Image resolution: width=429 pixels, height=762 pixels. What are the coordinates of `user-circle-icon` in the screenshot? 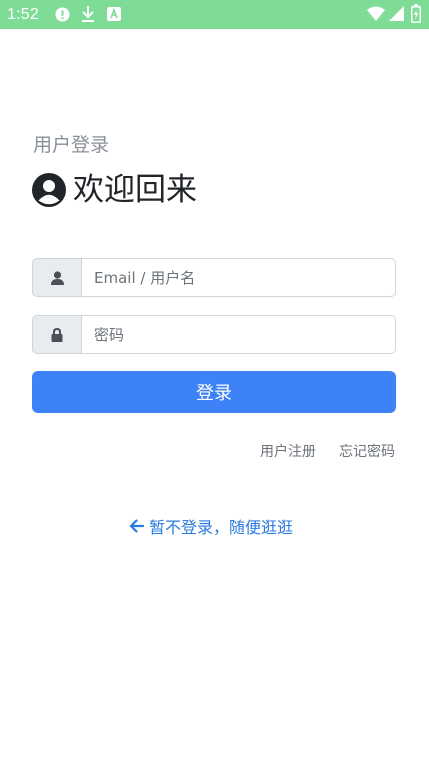 It's located at (49, 190).